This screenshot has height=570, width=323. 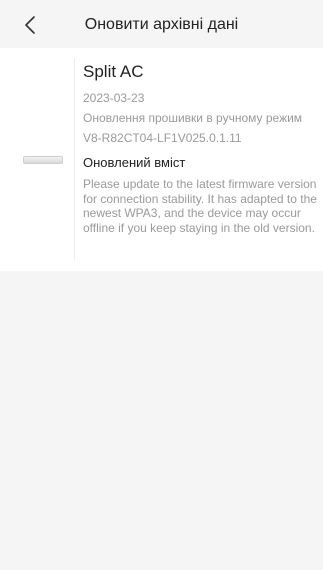 What do you see at coordinates (162, 138) in the screenshot?
I see `firmware-version: V8-R82CT04-LF1V025.0.1.11` at bounding box center [162, 138].